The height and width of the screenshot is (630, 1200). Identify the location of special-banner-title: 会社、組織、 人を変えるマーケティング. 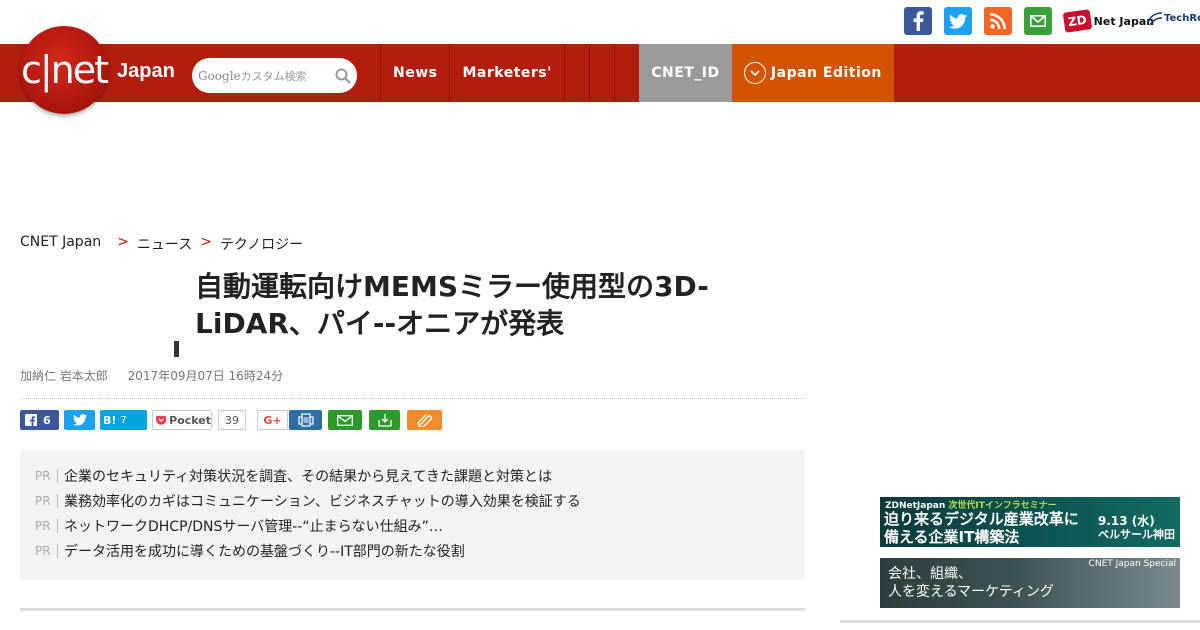
(971, 583).